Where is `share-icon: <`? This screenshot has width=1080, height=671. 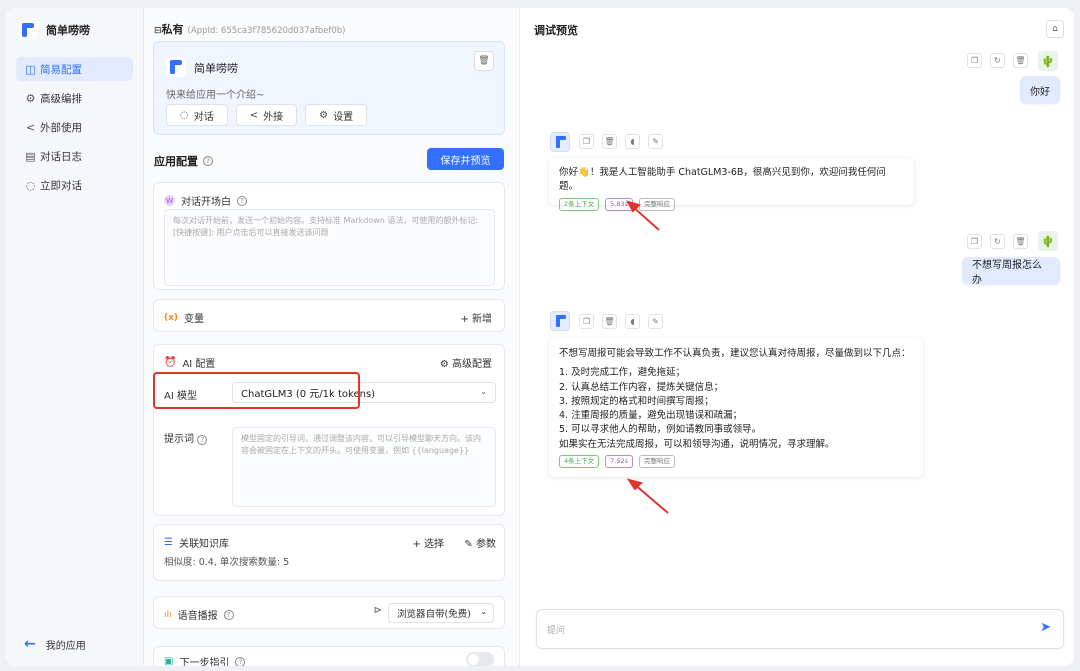 share-icon: < is located at coordinates (254, 115).